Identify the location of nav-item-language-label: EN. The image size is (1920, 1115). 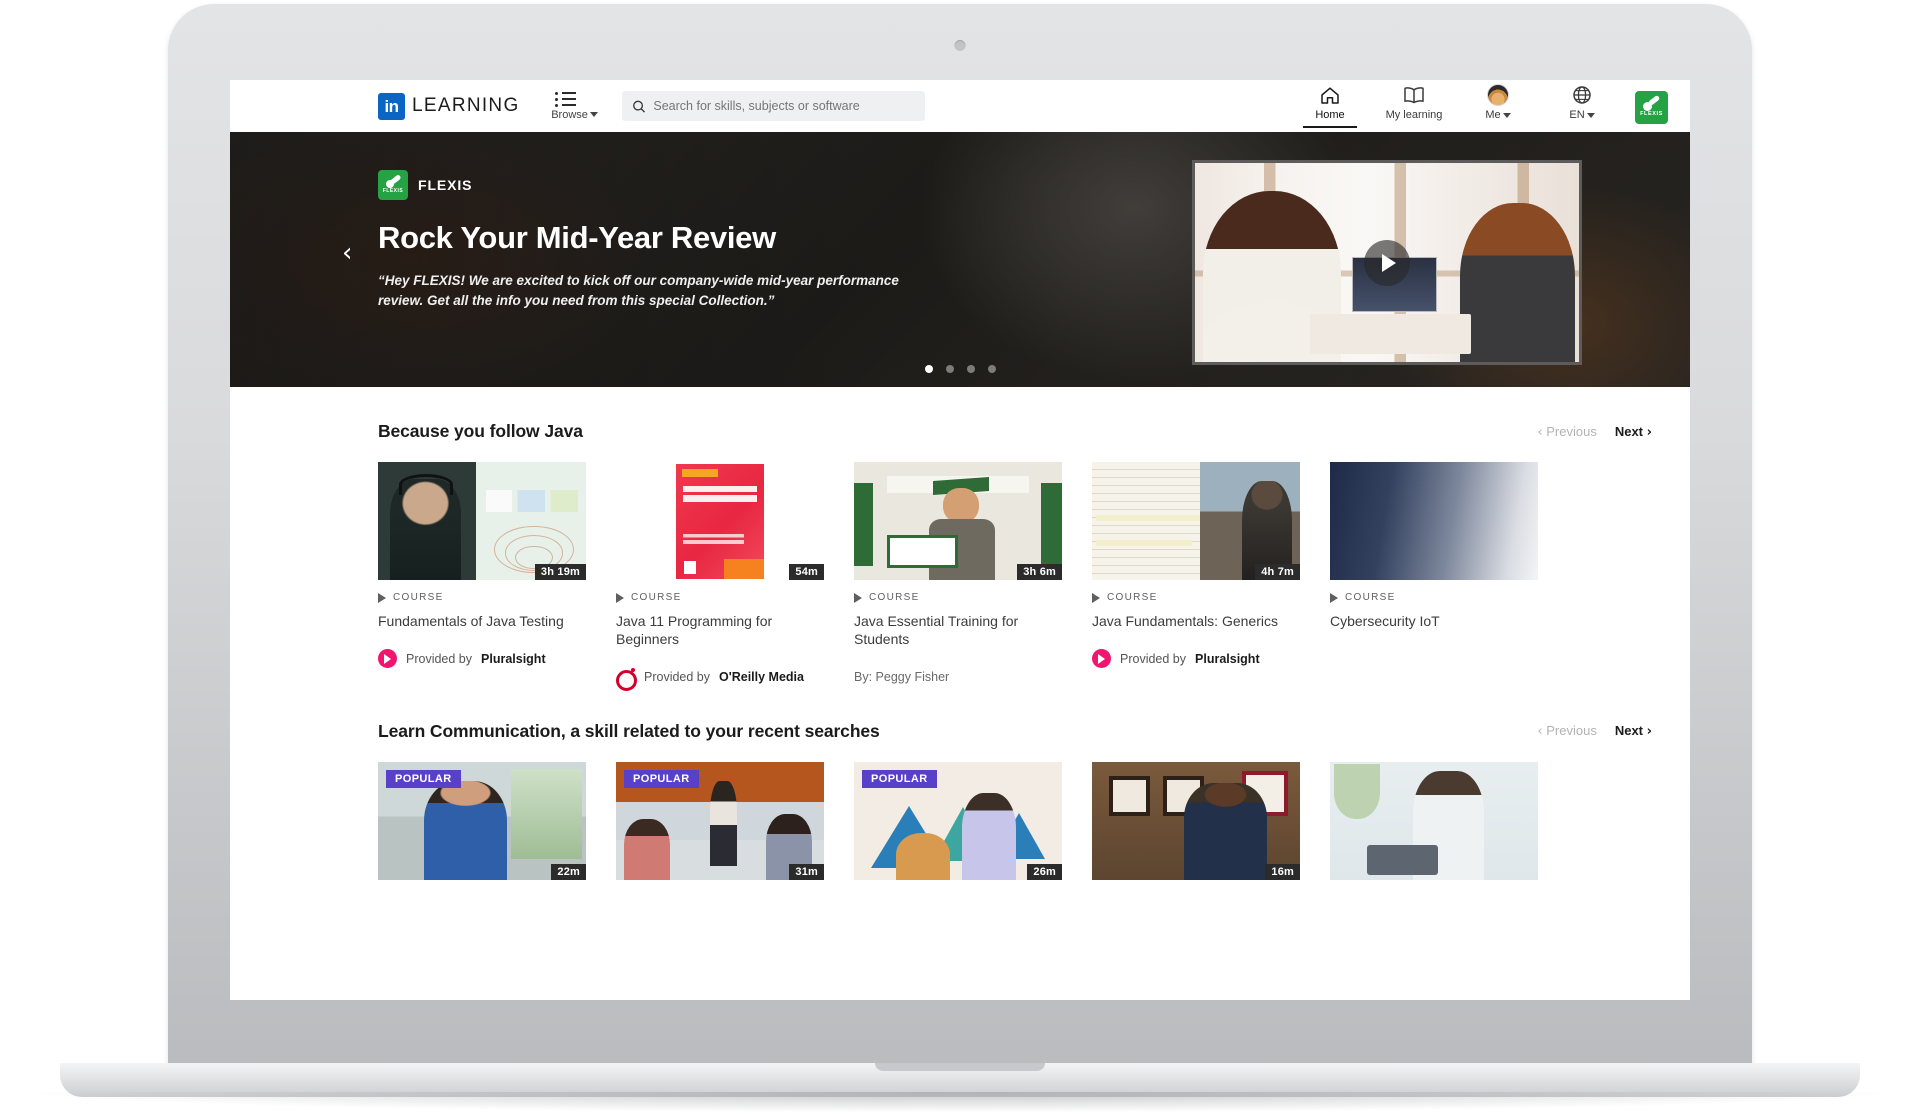
(1582, 115).